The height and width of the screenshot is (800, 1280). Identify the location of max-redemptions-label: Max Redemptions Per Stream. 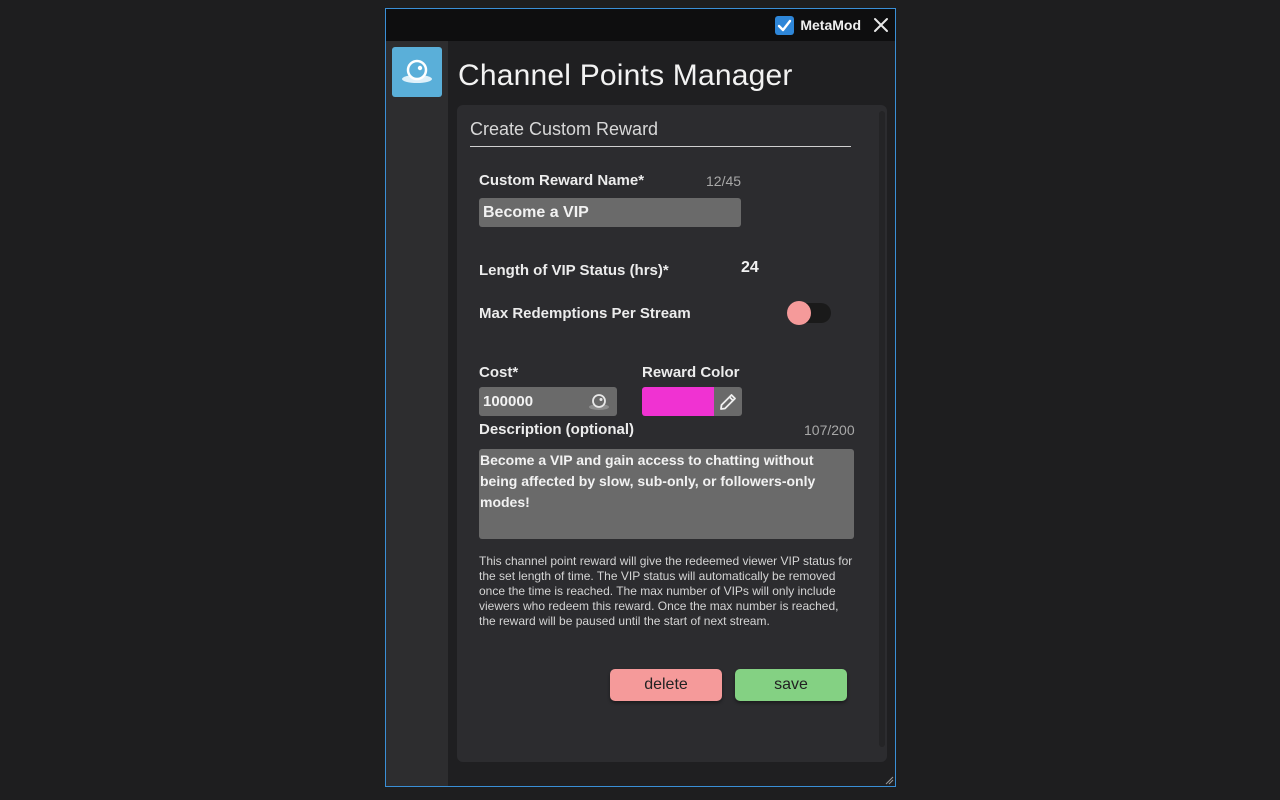
(585, 313).